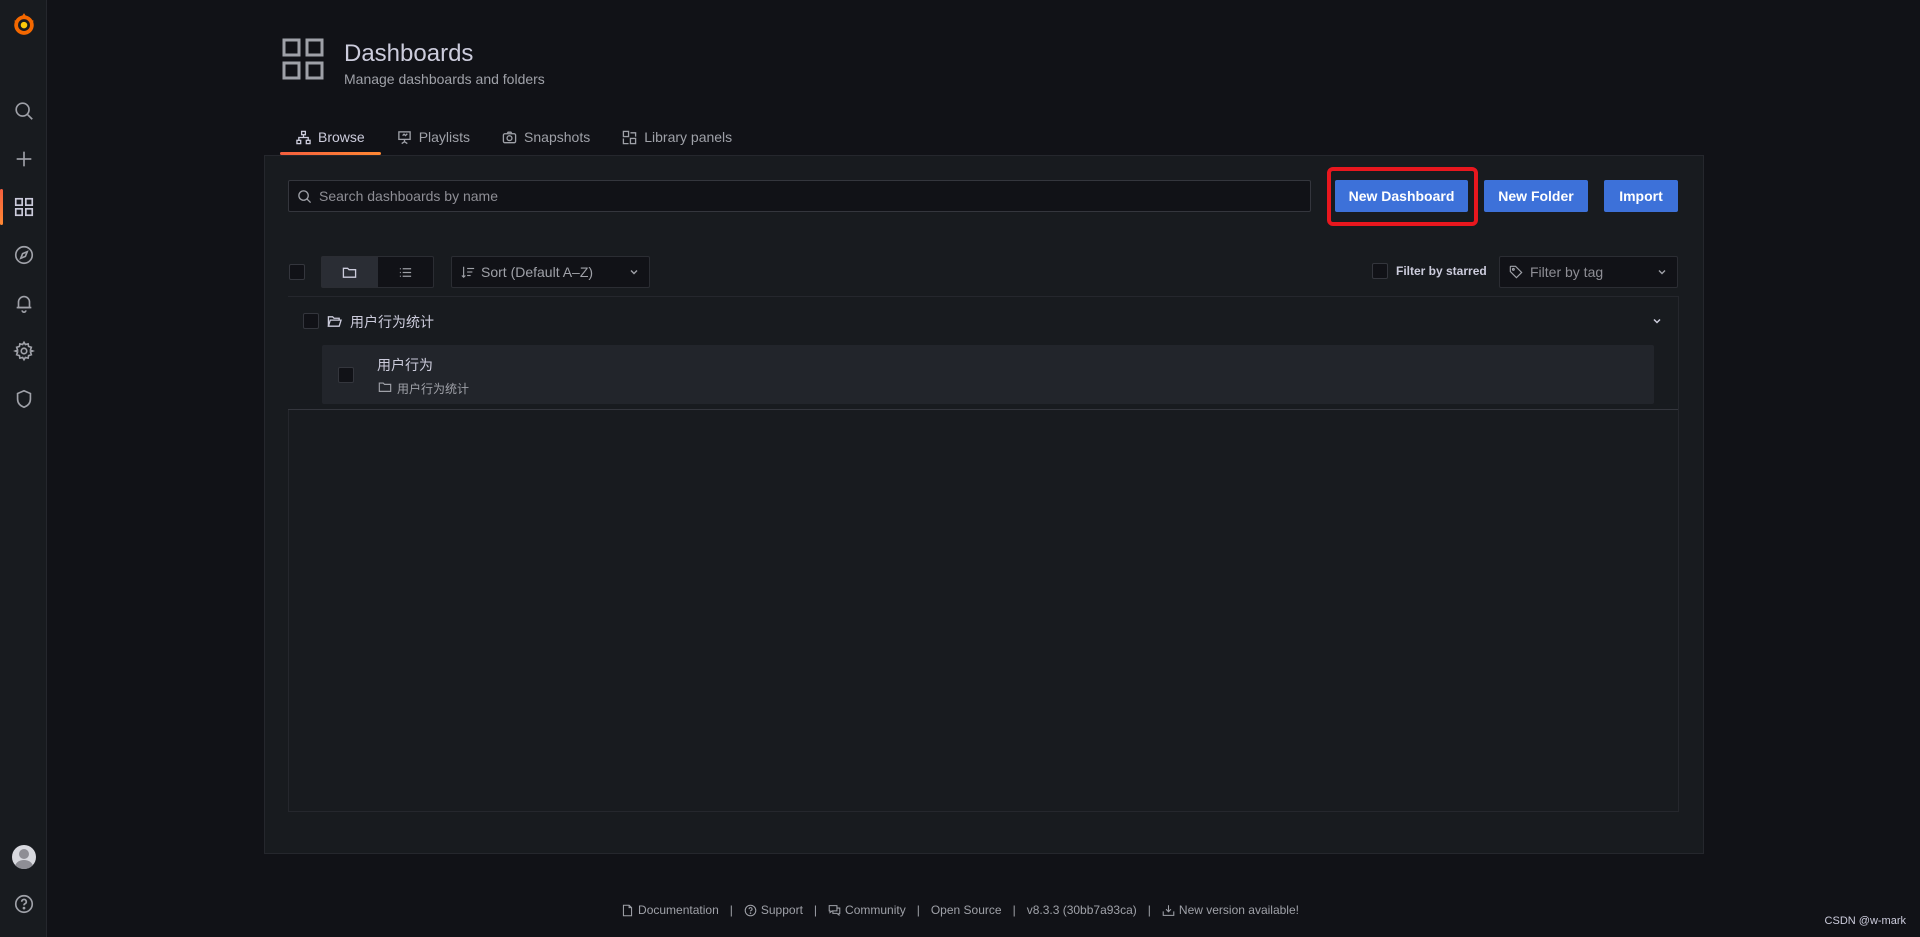  Describe the element at coordinates (627, 910) in the screenshot. I see `document-icon` at that location.